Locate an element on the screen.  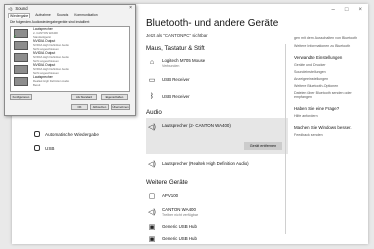
device-state: Bereit is located at coordinates (37, 85).